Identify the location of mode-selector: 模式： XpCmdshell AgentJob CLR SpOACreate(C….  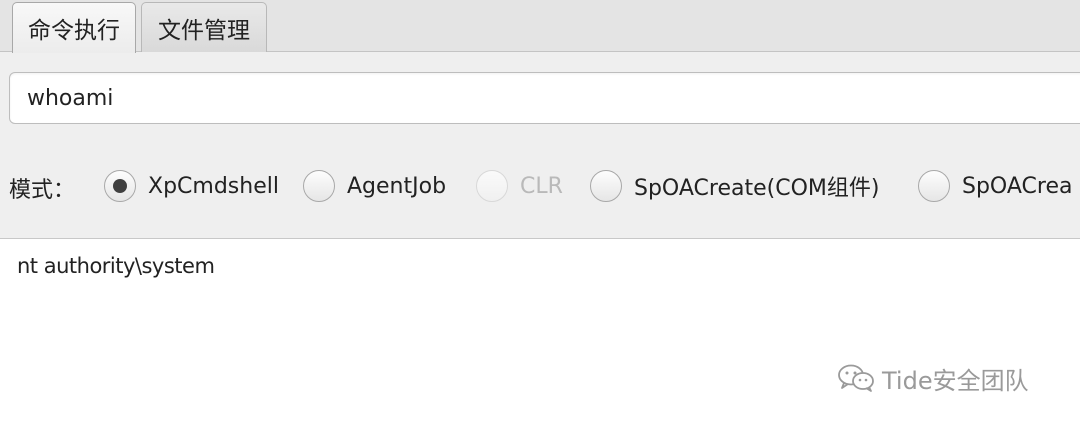
(540, 186).